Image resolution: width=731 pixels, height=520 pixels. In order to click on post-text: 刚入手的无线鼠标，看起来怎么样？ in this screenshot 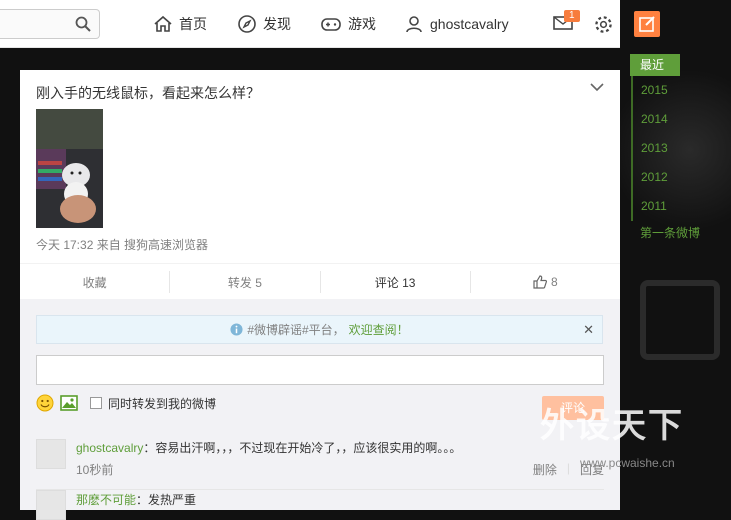, I will do `click(148, 93)`.